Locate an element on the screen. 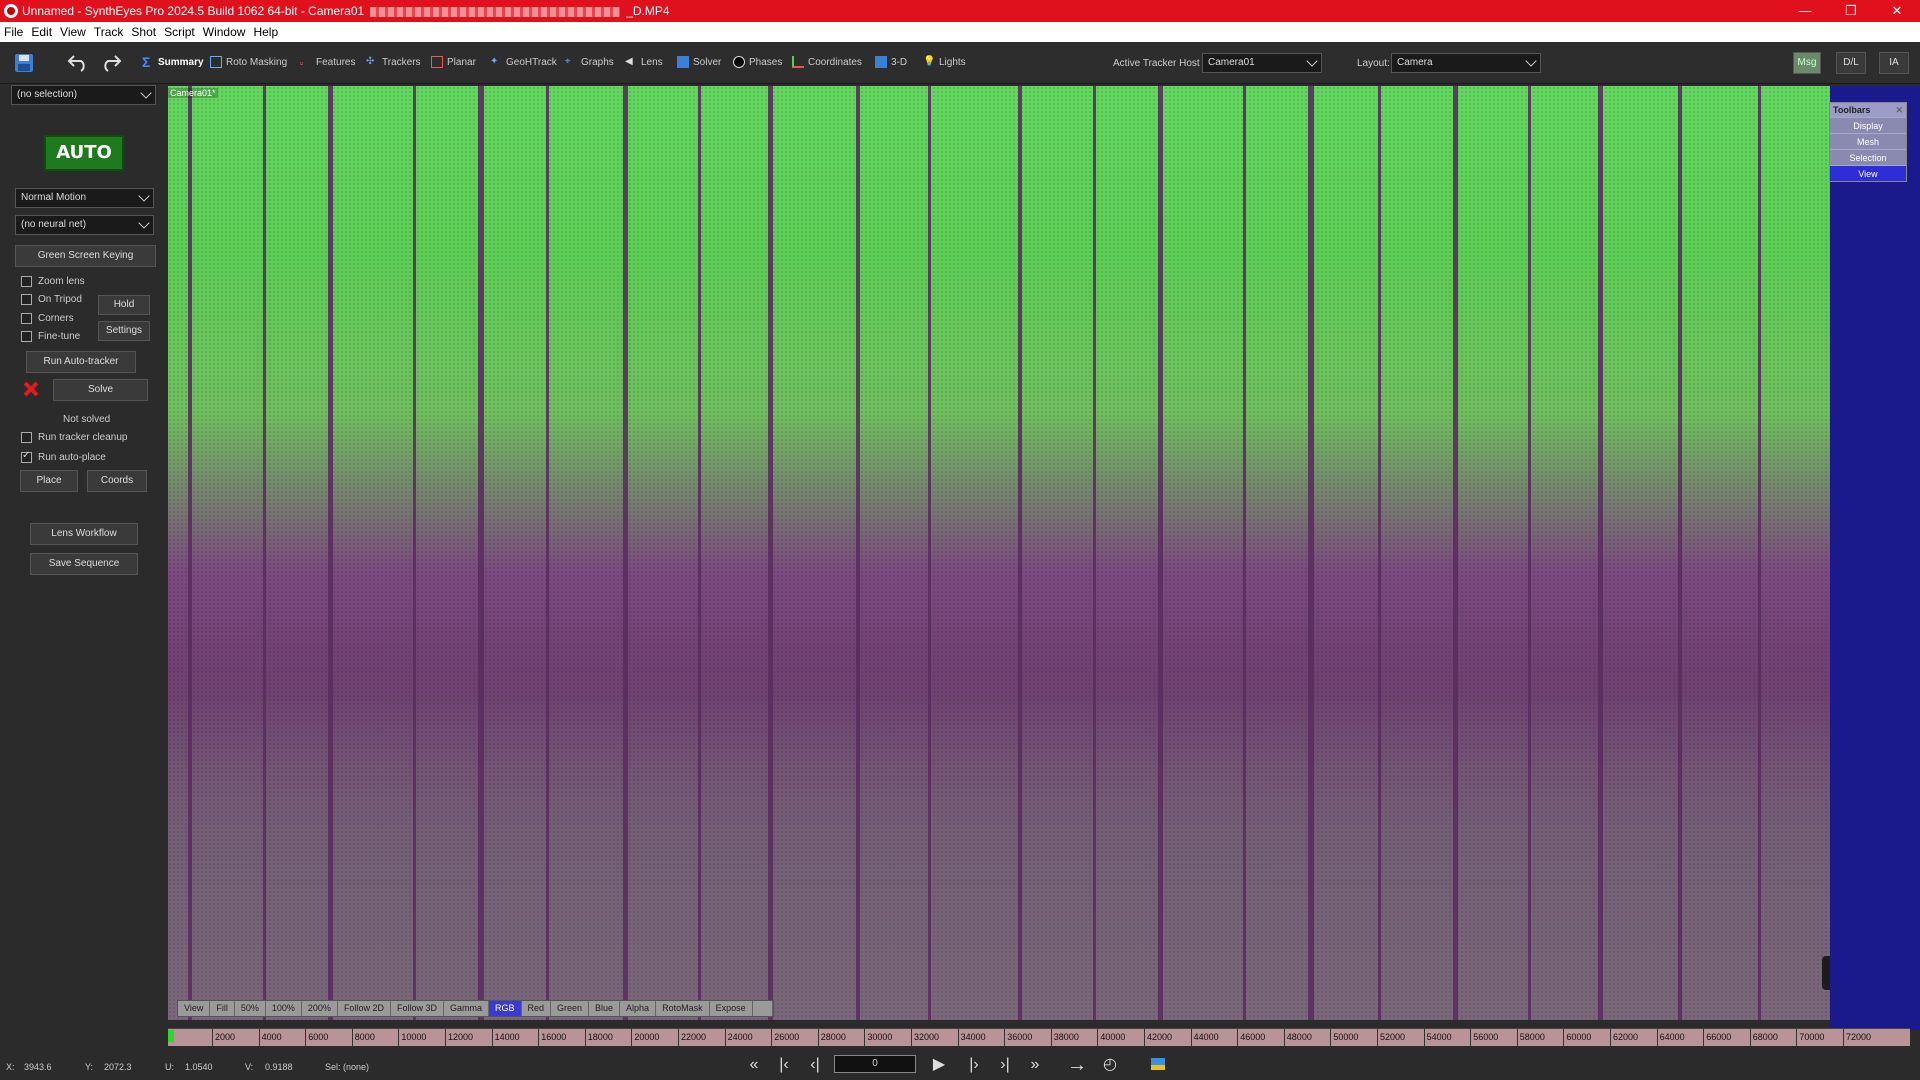 The width and height of the screenshot is (1920, 1080). alpha-button: Alpha is located at coordinates (638, 1008).